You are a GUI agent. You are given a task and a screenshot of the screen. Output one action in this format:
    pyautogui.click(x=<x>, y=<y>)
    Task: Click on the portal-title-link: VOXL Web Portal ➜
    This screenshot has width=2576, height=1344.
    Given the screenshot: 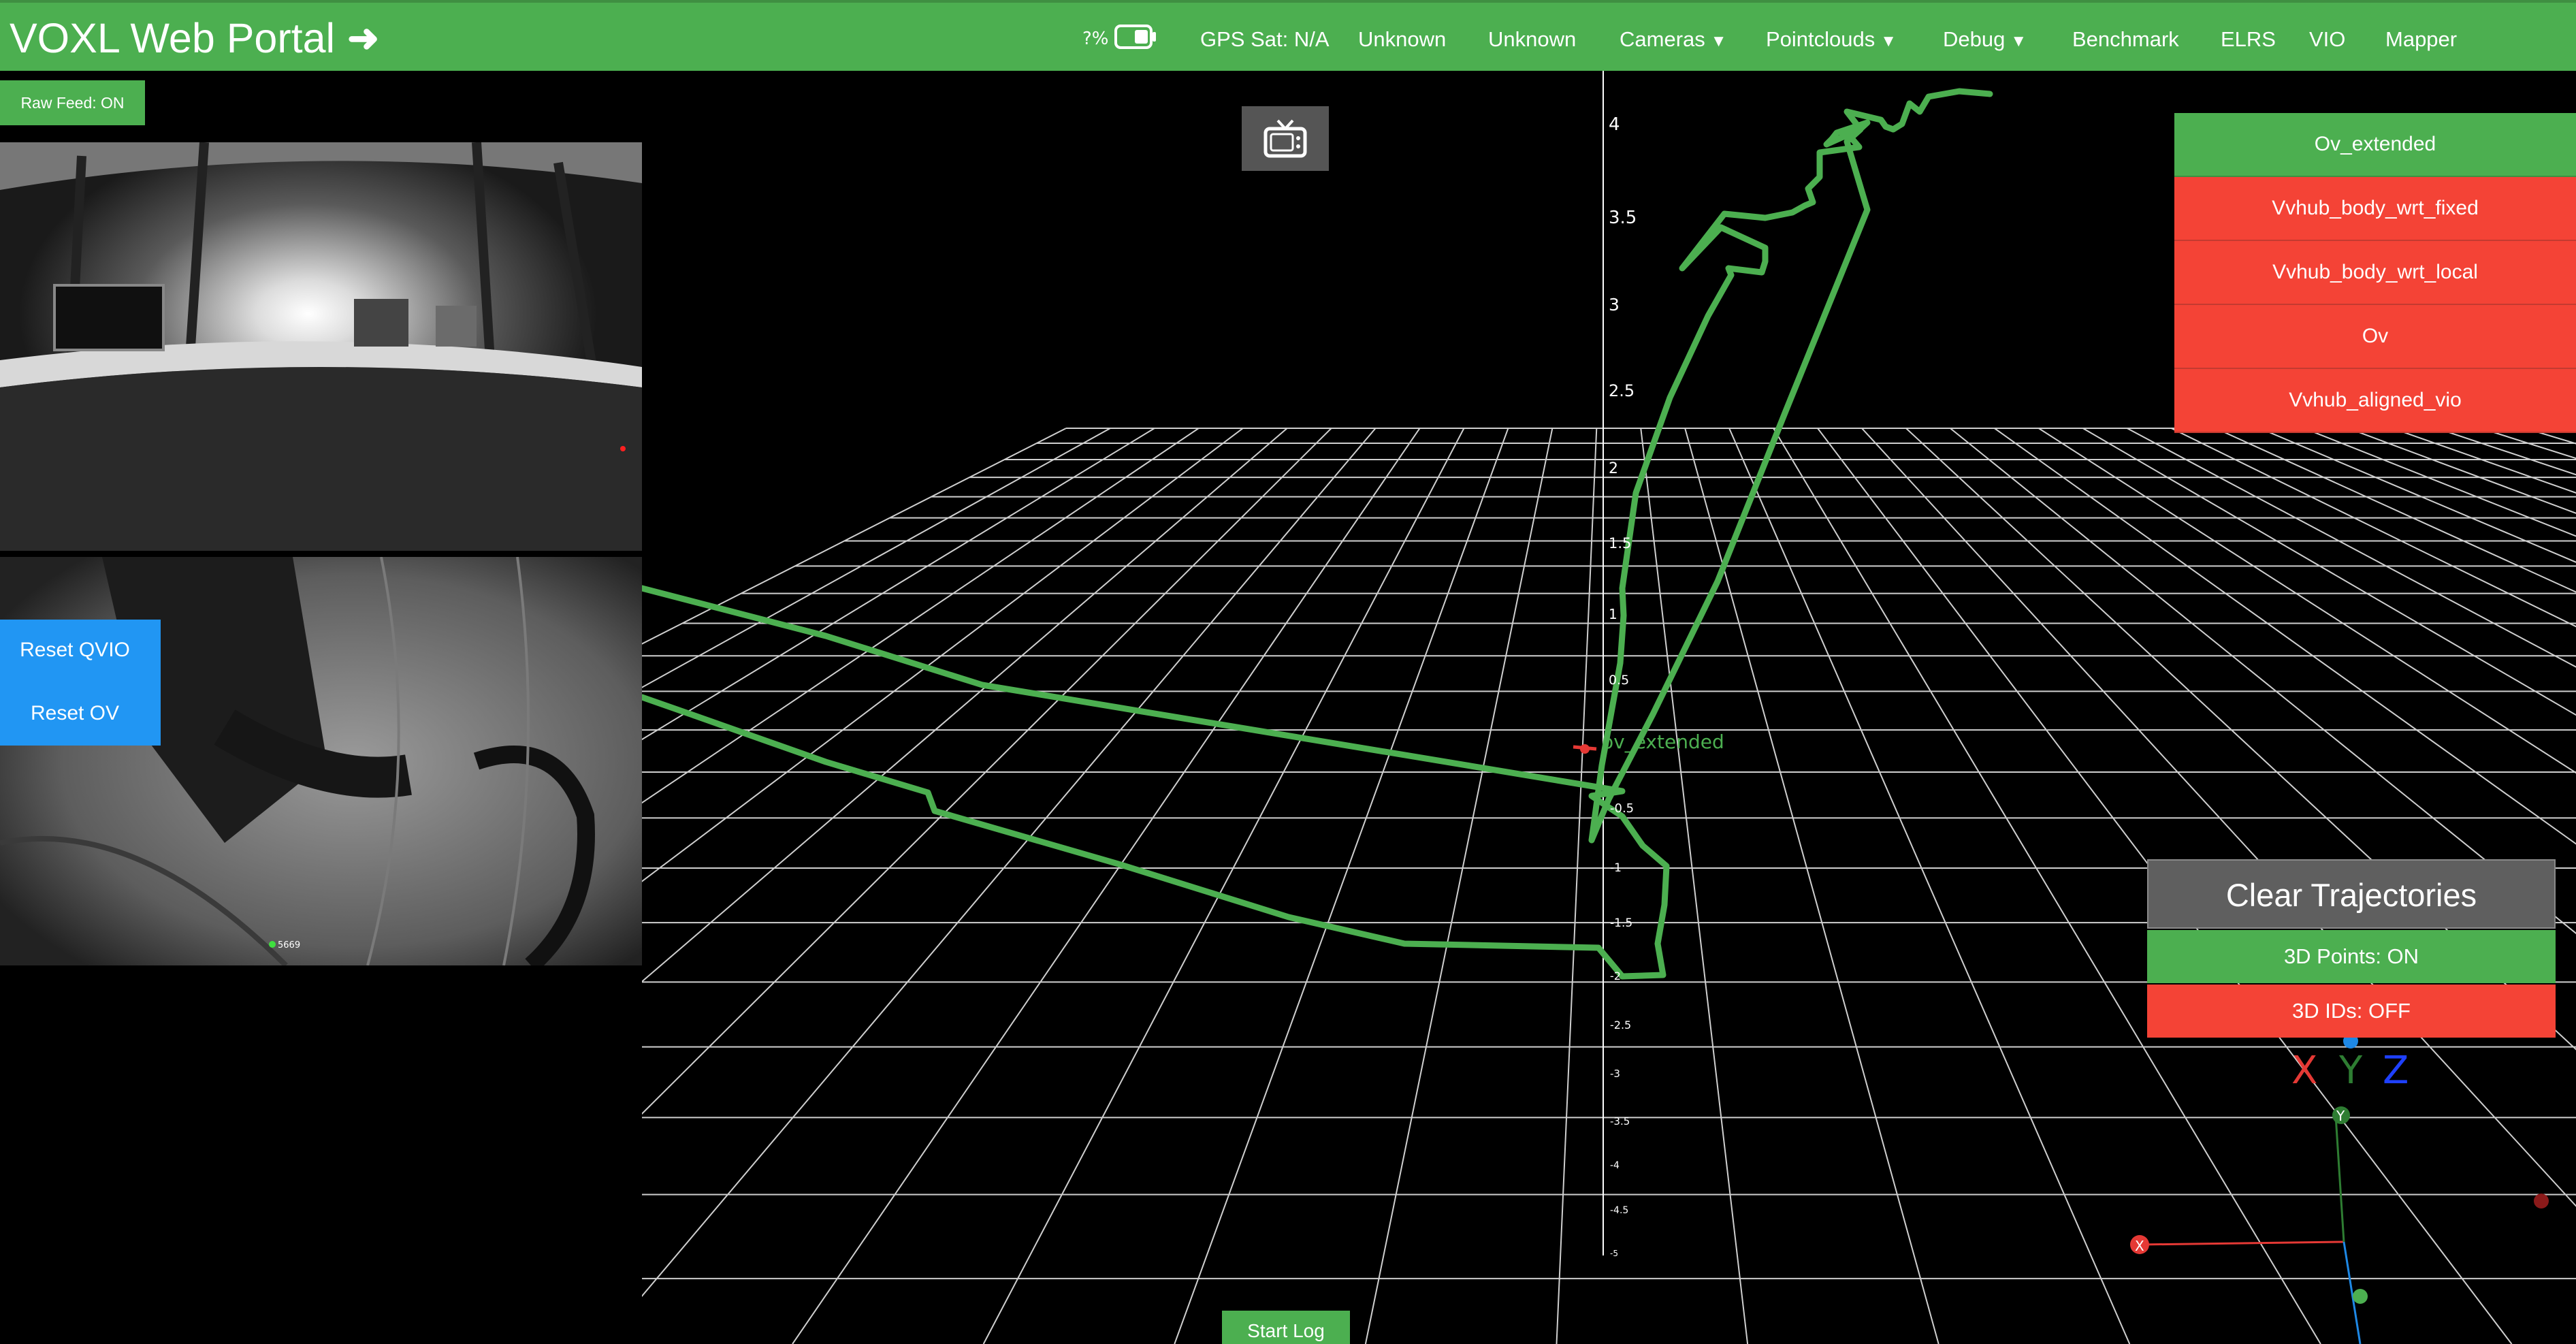 What is the action you would take?
    pyautogui.click(x=194, y=38)
    